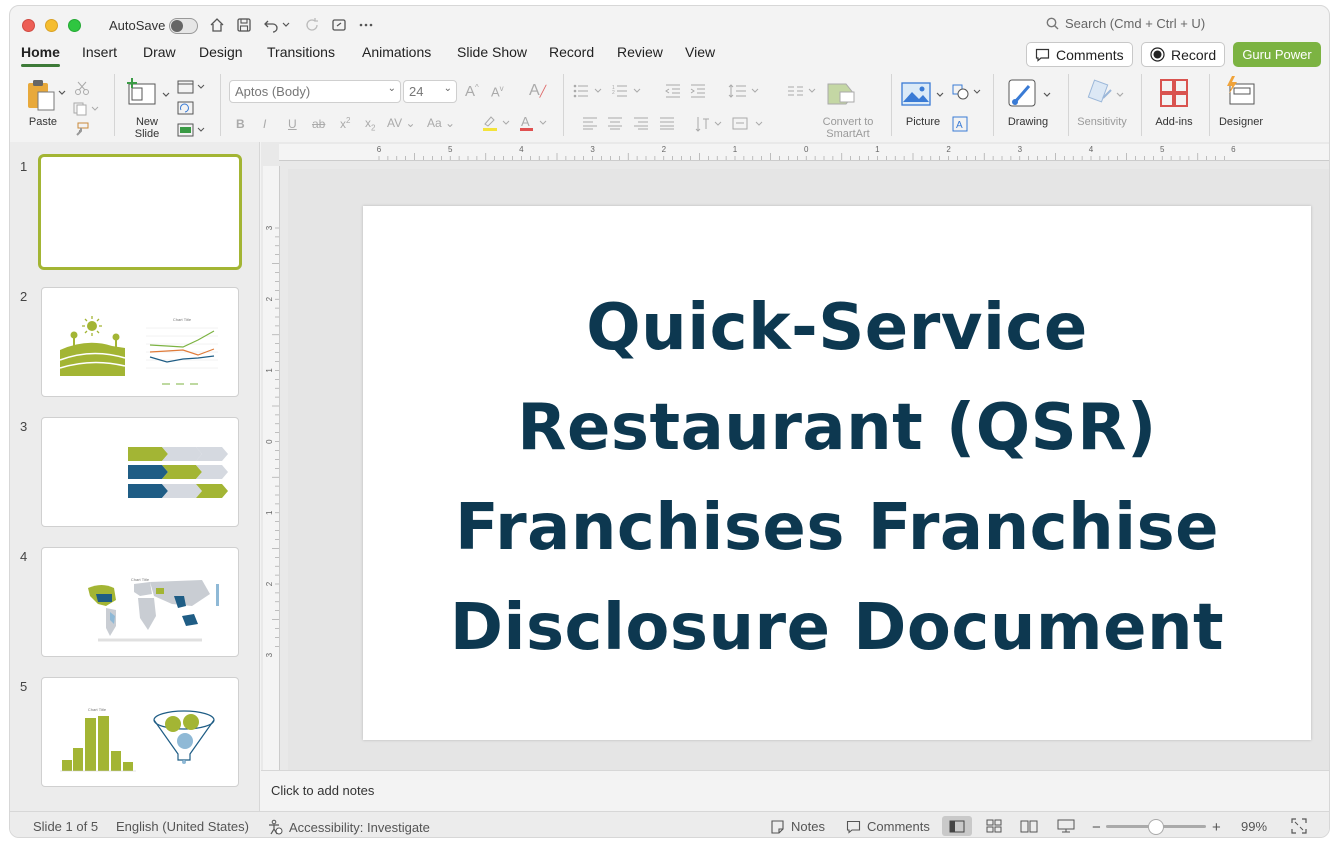 The image size is (1337, 843). Describe the element at coordinates (430, 91) in the screenshot. I see `font-size-select: 24 ⌄` at that location.